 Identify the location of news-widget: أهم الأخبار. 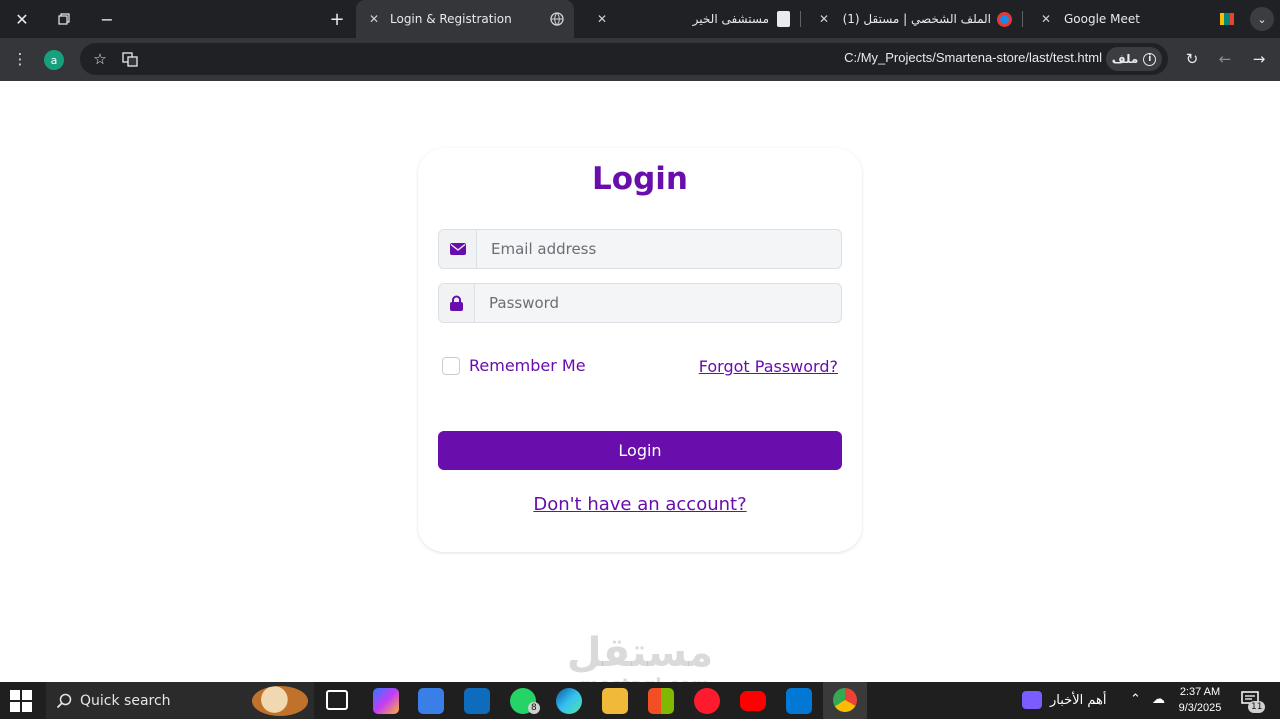
(1064, 700).